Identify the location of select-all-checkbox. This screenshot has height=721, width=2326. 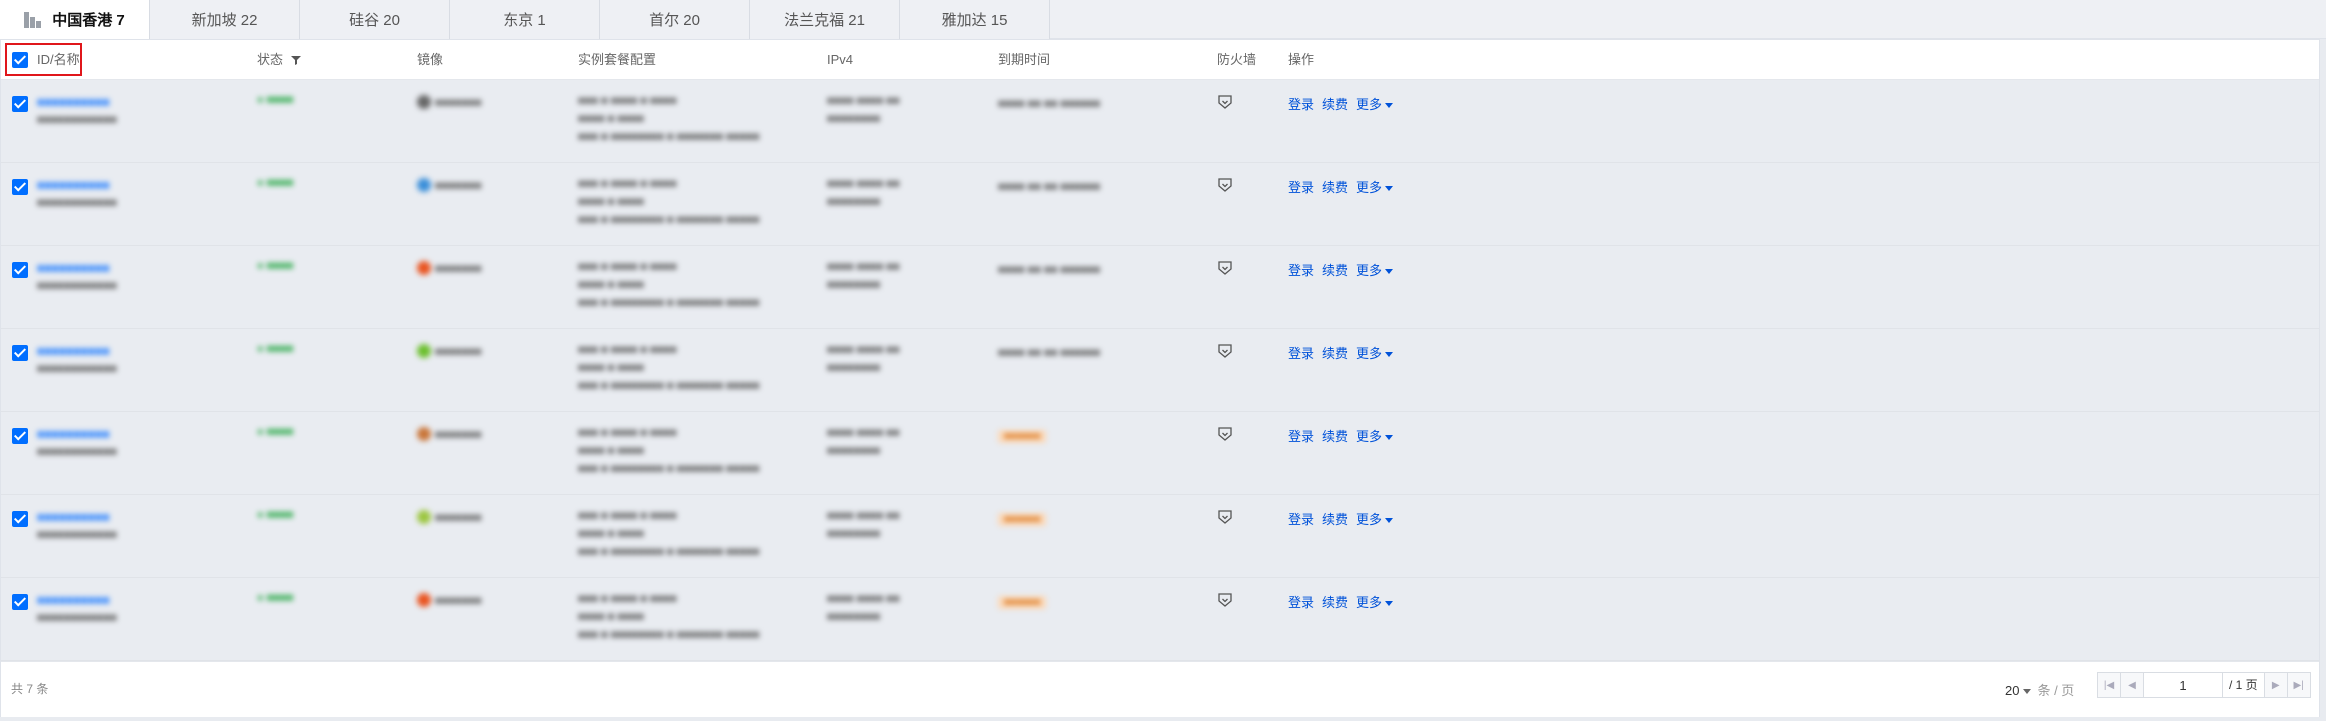
(20, 60).